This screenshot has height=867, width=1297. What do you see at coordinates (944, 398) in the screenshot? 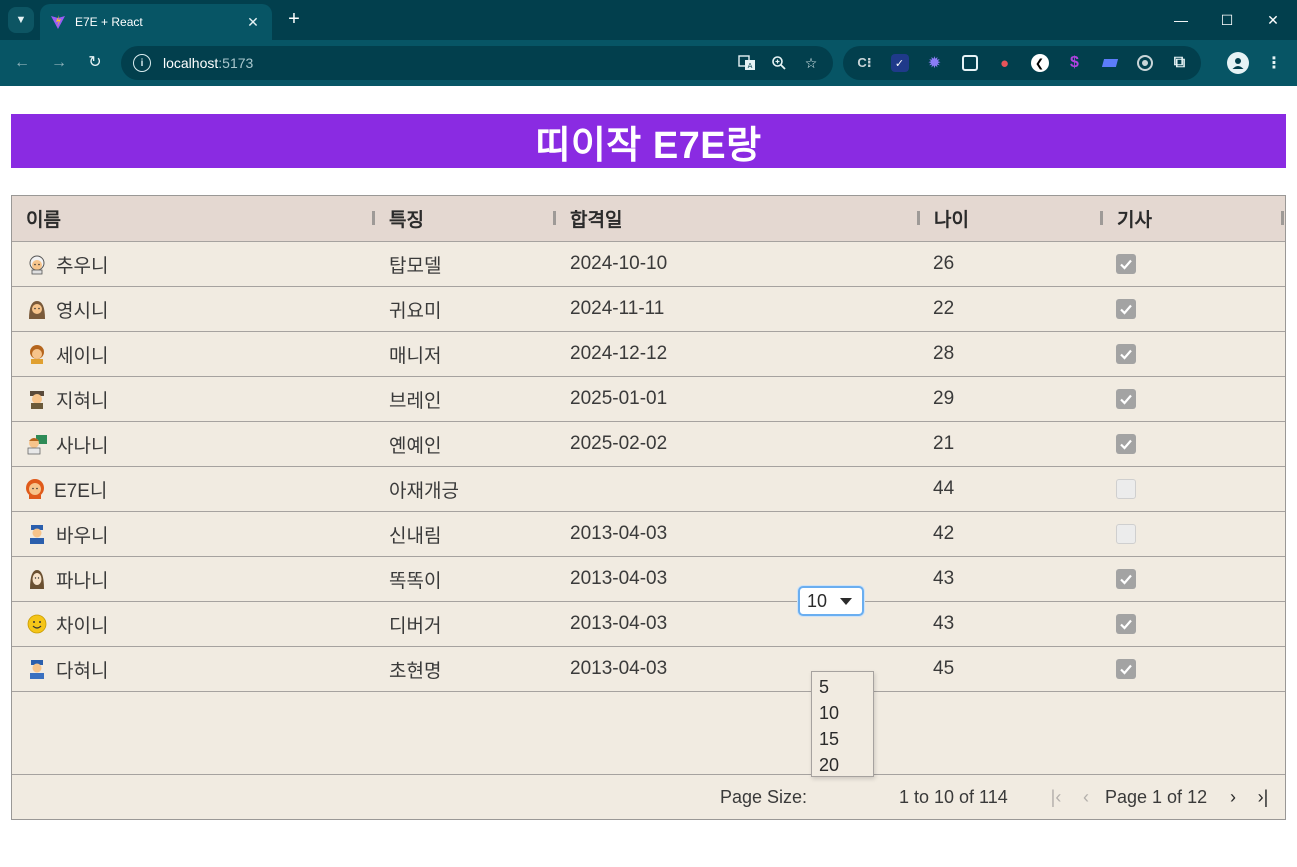
I see `age-cell: 29` at bounding box center [944, 398].